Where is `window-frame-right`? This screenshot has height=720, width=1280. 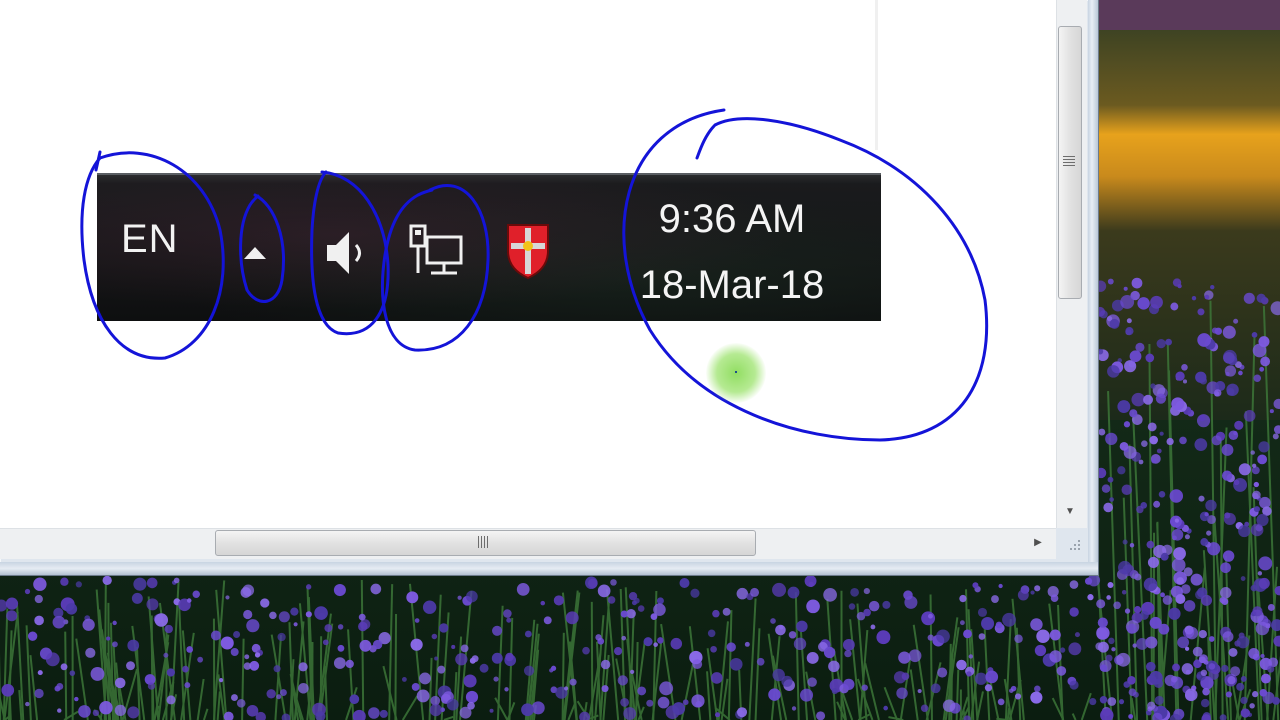 window-frame-right is located at coordinates (1093, 287).